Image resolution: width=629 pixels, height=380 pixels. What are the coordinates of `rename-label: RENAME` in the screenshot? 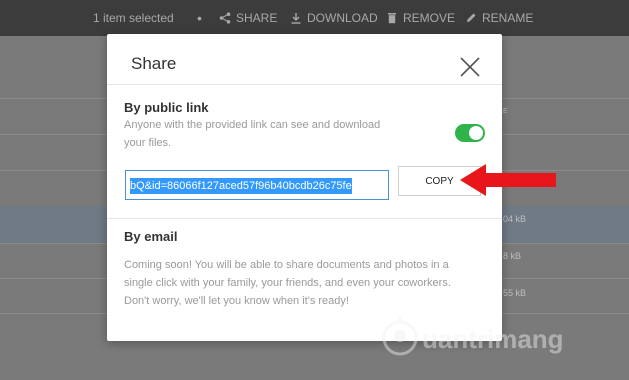 It's located at (508, 18).